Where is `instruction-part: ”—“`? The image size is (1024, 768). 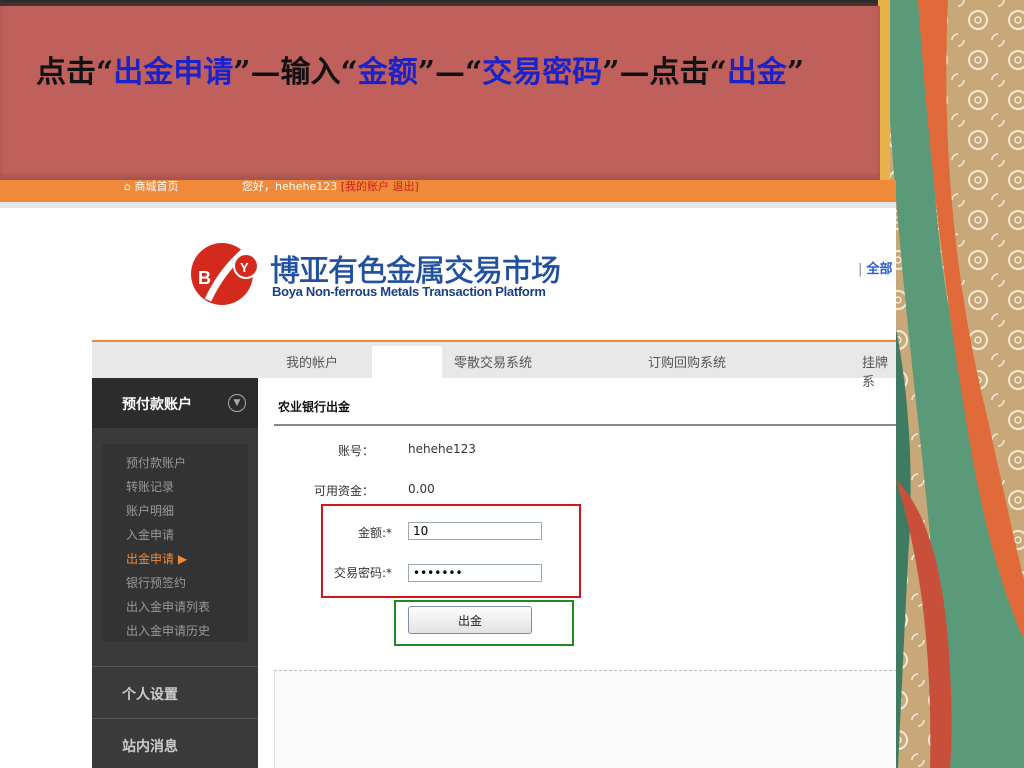
instruction-part: ”—“ is located at coordinates (450, 72).